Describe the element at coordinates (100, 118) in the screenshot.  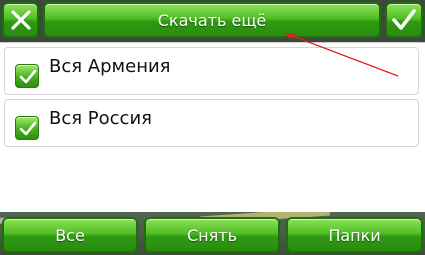
I see `list-item-label: Вся Россия` at that location.